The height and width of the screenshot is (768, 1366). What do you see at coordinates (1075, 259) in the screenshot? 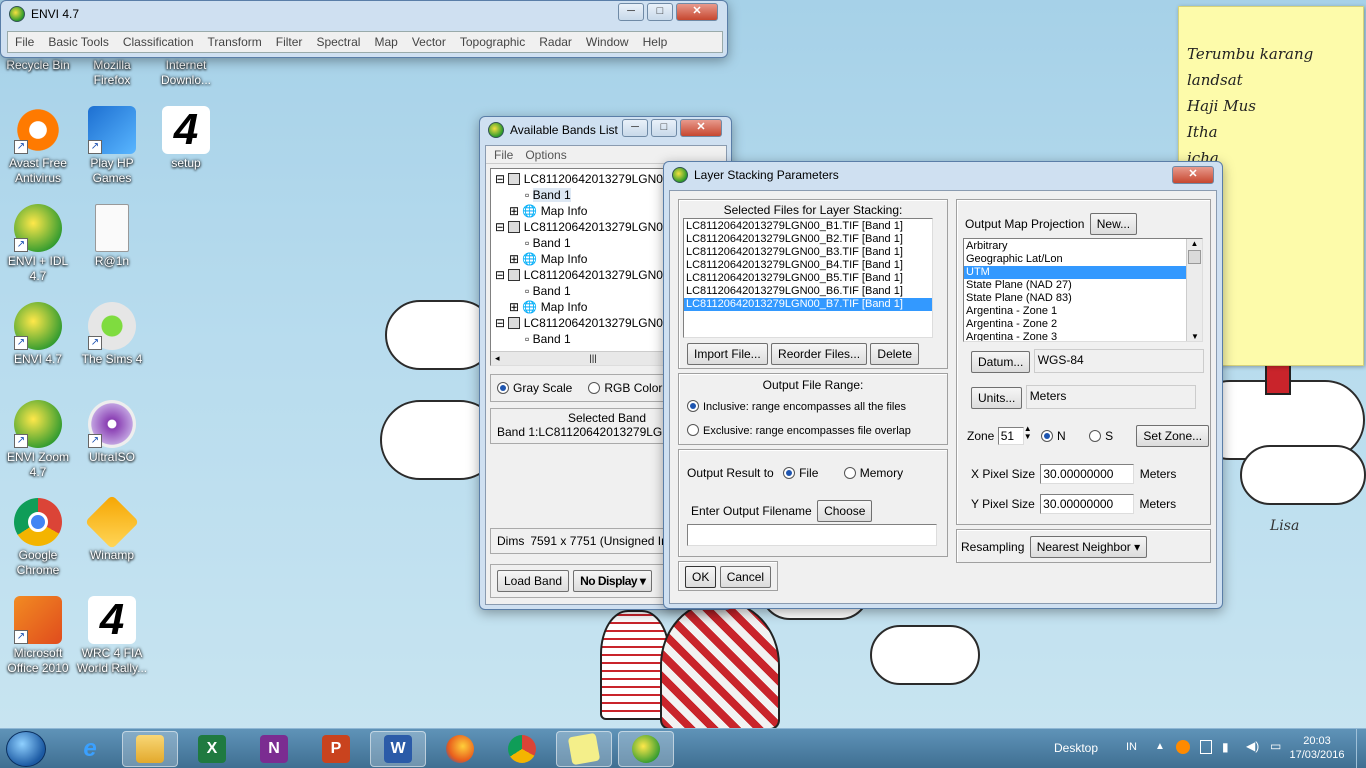
I see `list-item: Geographic Lat/Lon` at bounding box center [1075, 259].